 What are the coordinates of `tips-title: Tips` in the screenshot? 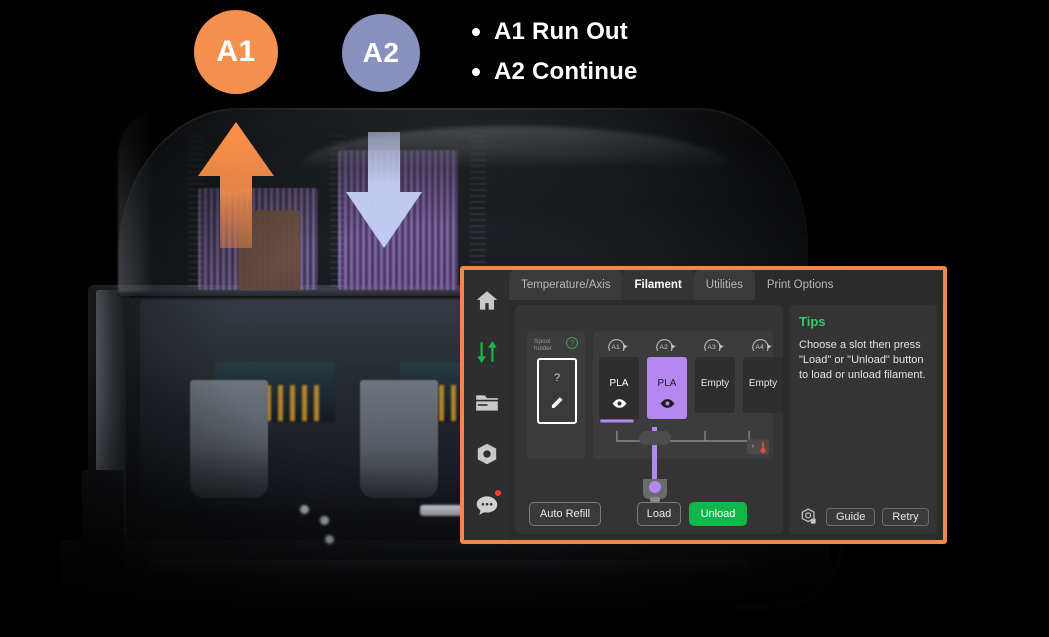 It's located at (812, 321).